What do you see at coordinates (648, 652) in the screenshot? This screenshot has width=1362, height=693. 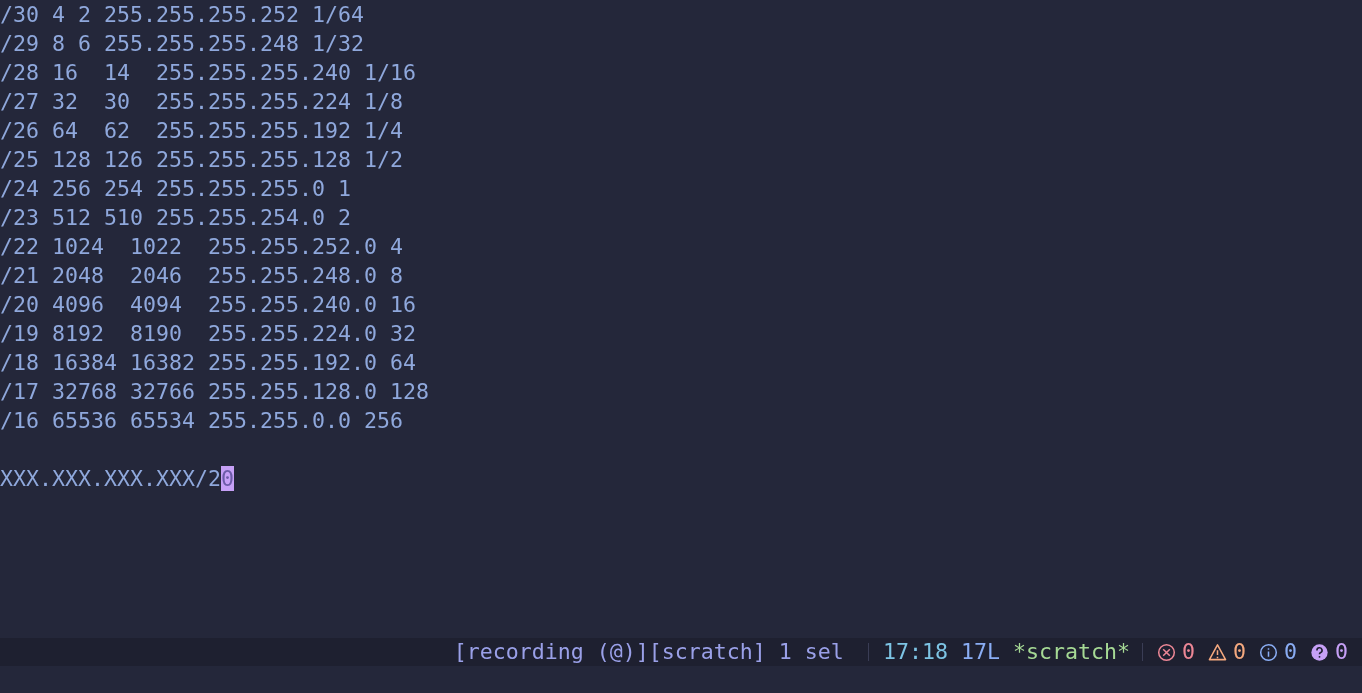 I see `mode-indicator: [recording (@)][scratch] 1 sel` at bounding box center [648, 652].